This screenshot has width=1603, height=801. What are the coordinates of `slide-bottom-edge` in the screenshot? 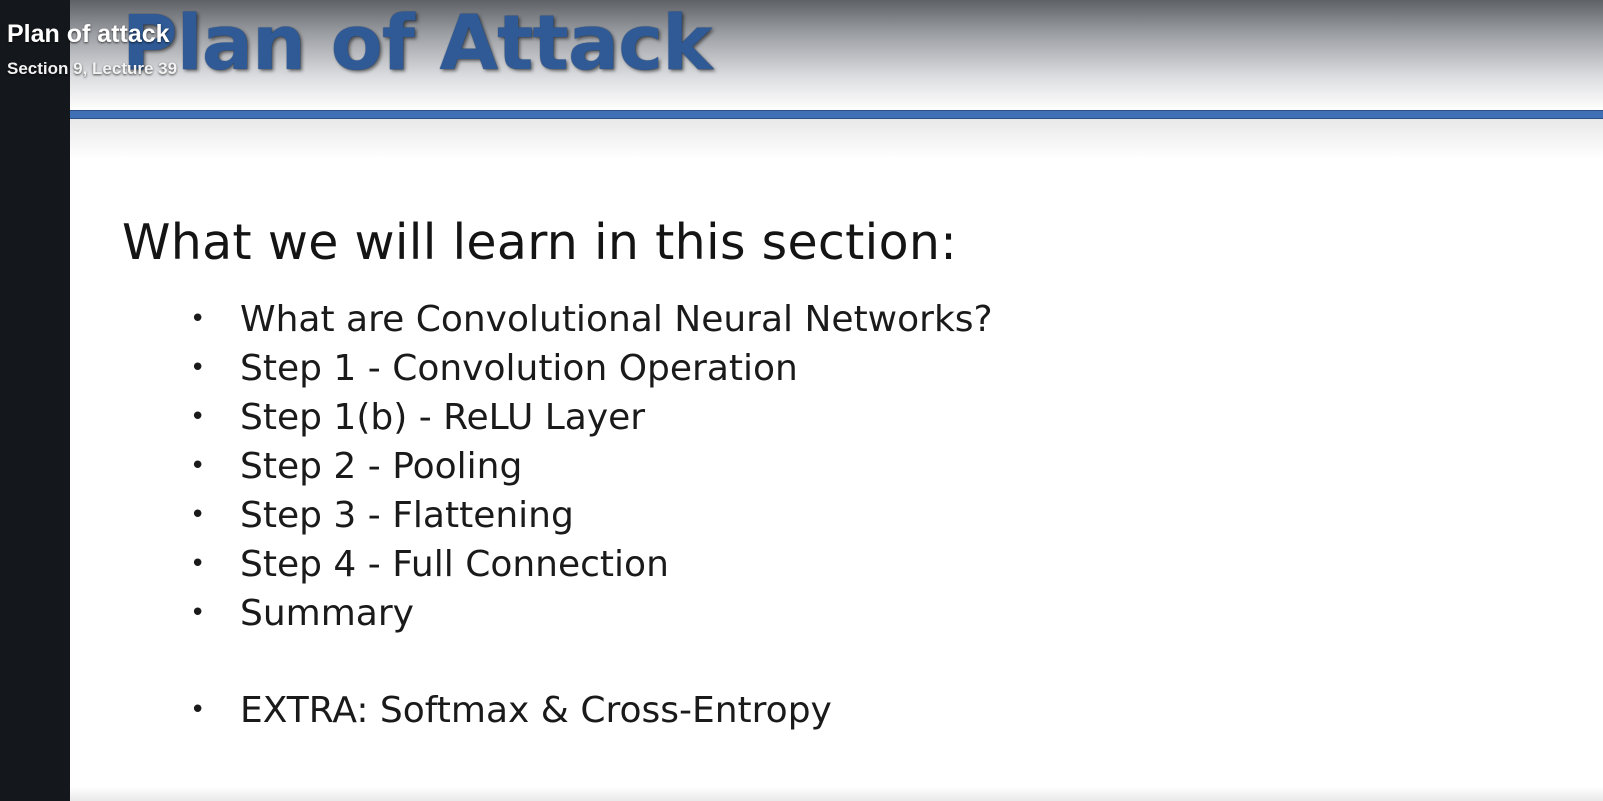 It's located at (836, 794).